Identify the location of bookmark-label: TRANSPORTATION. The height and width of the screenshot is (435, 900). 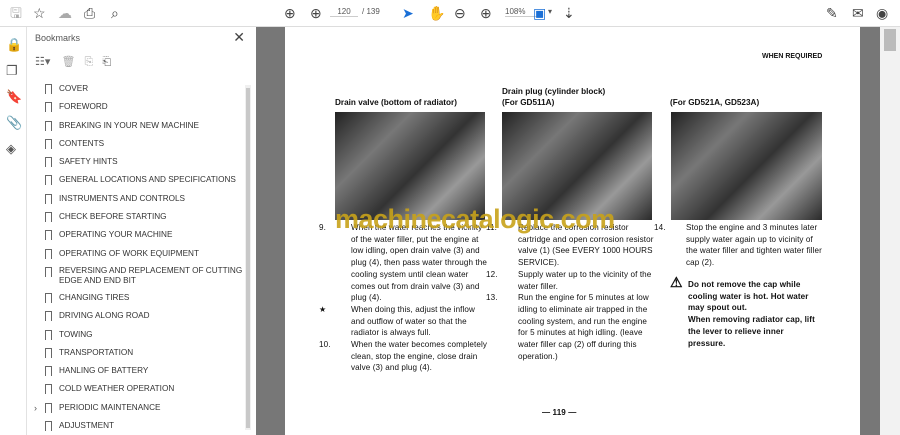
(96, 352).